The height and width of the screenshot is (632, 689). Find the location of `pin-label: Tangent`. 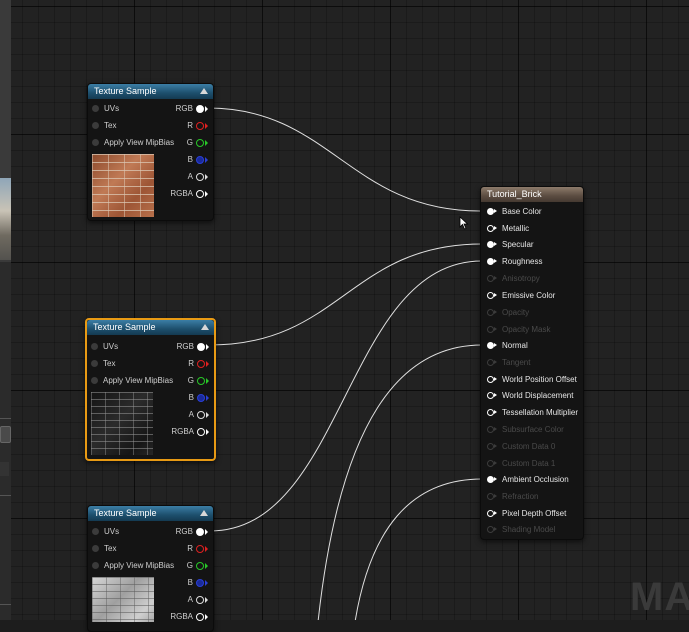

pin-label: Tangent is located at coordinates (516, 362).